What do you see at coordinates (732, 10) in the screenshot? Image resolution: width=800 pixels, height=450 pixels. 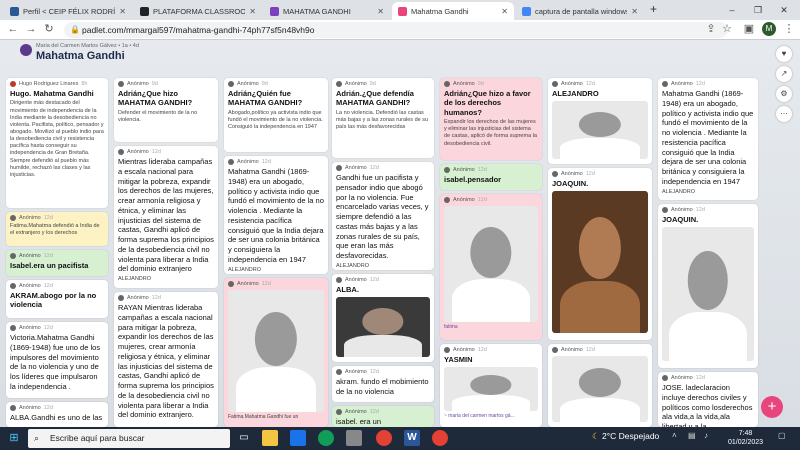 I see `minimize-icon: –` at bounding box center [732, 10].